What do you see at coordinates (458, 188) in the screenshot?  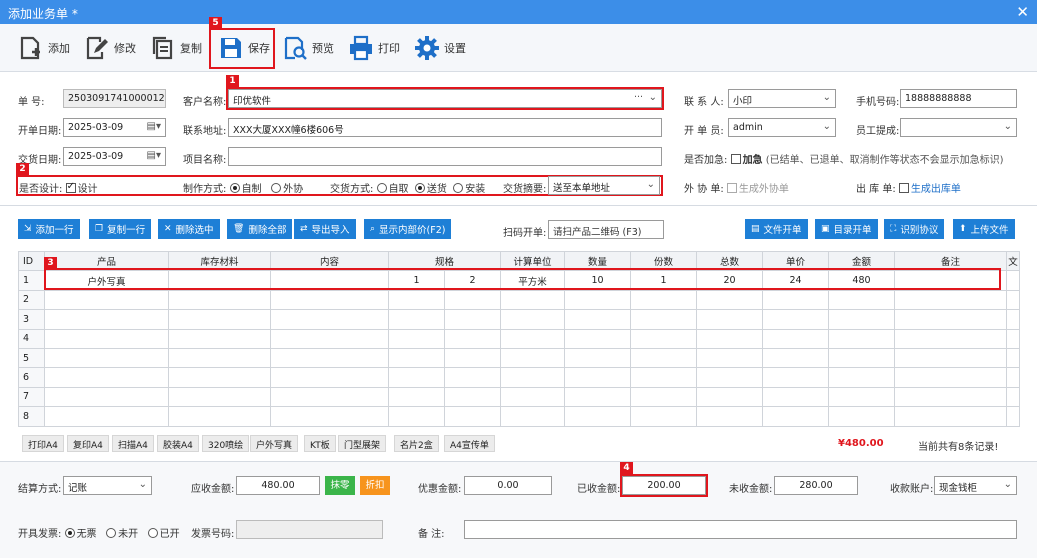 I see `deliver-install-radio` at bounding box center [458, 188].